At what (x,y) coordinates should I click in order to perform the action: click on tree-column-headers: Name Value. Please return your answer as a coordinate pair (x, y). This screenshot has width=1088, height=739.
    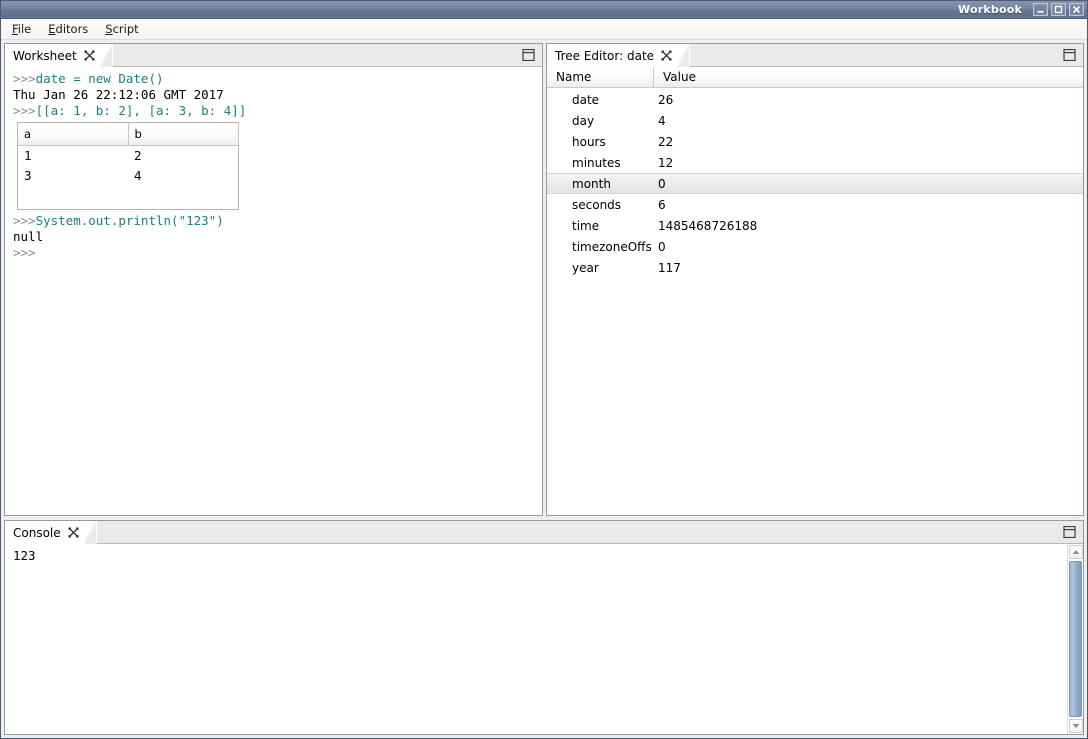
    Looking at the image, I should click on (815, 77).